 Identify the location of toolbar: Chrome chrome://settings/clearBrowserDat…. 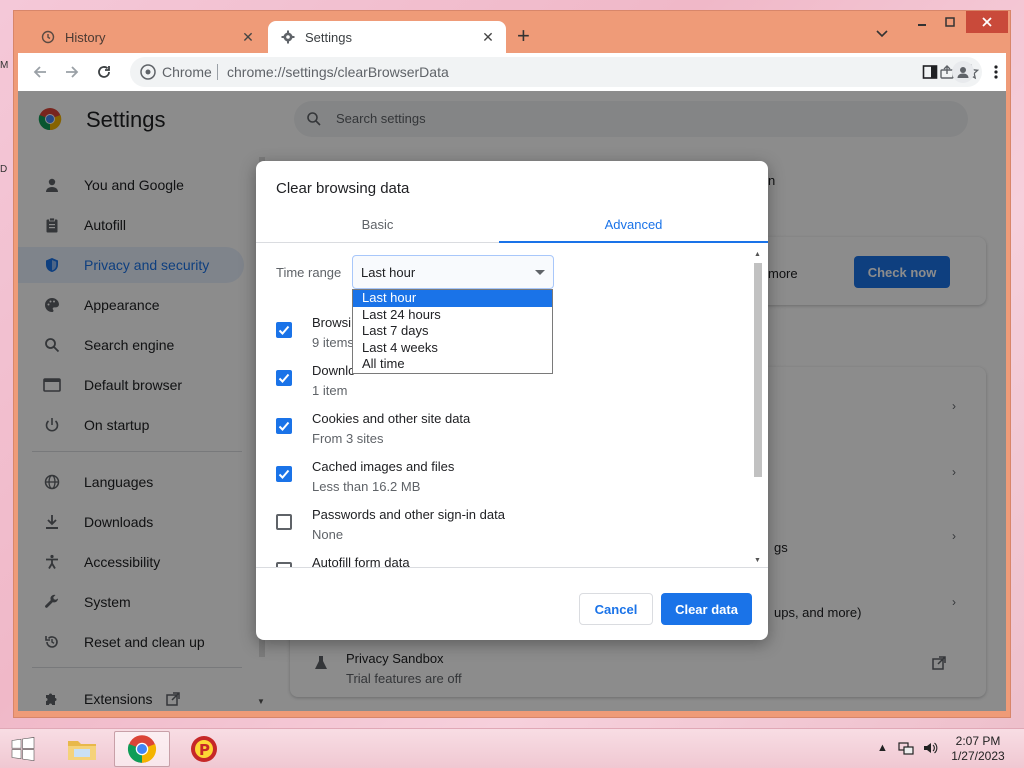
(512, 72).